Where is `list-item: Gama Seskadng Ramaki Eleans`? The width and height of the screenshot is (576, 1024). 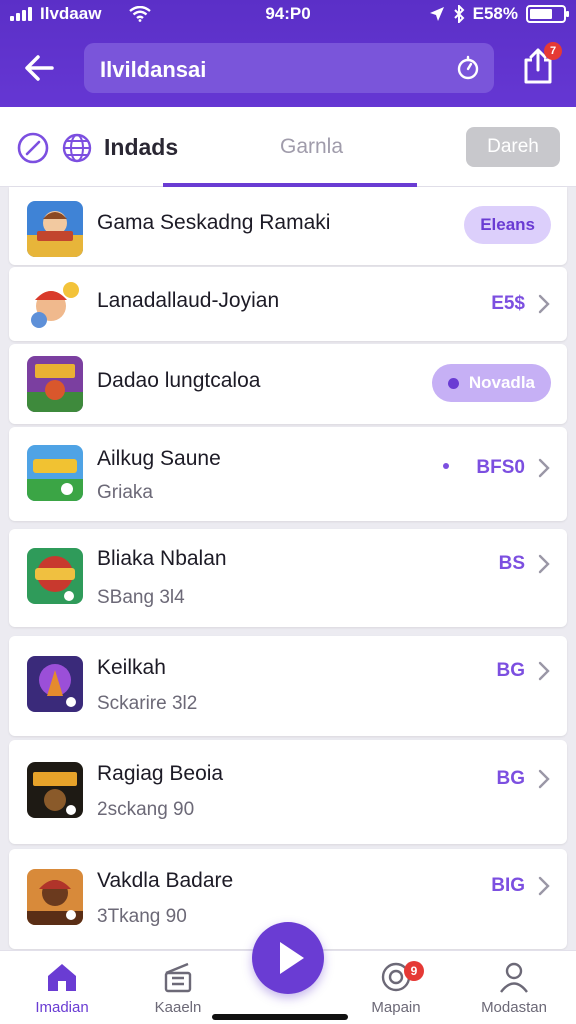
list-item: Gama Seskadng Ramaki Eleans is located at coordinates (288, 226).